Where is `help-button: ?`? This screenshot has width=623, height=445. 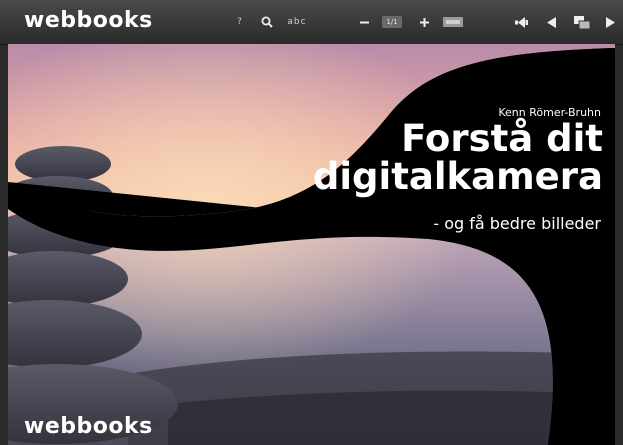
help-button: ? is located at coordinates (240, 22).